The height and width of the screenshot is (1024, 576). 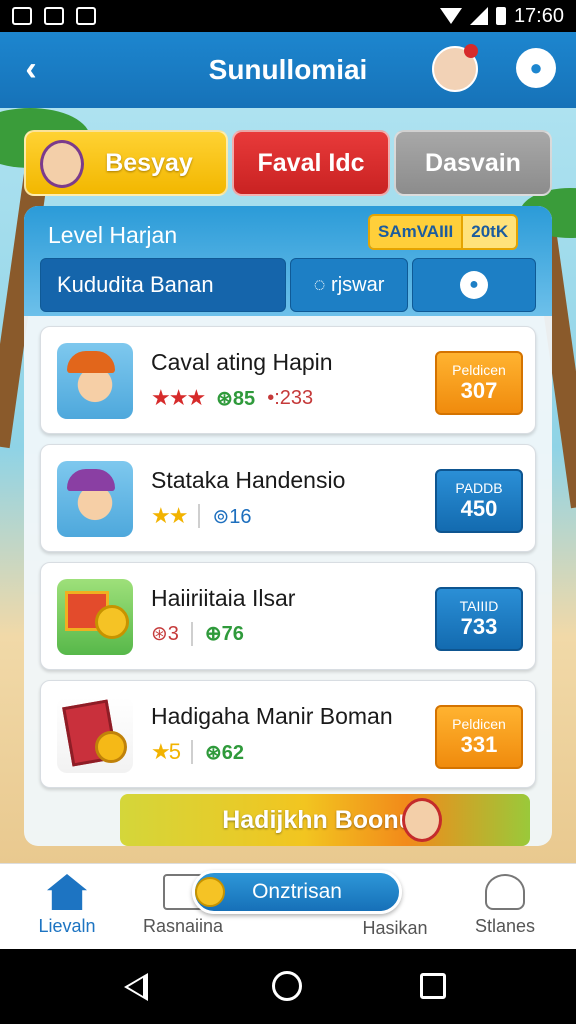 What do you see at coordinates (111, 747) in the screenshot?
I see `medal-icon` at bounding box center [111, 747].